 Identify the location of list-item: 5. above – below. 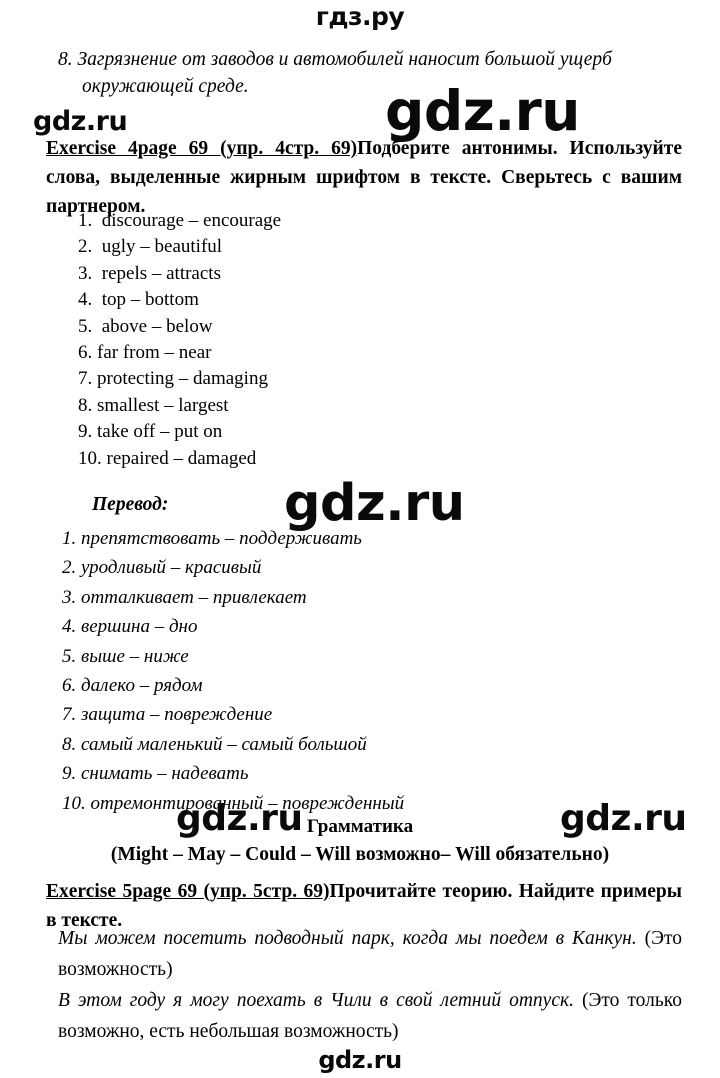
(145, 326).